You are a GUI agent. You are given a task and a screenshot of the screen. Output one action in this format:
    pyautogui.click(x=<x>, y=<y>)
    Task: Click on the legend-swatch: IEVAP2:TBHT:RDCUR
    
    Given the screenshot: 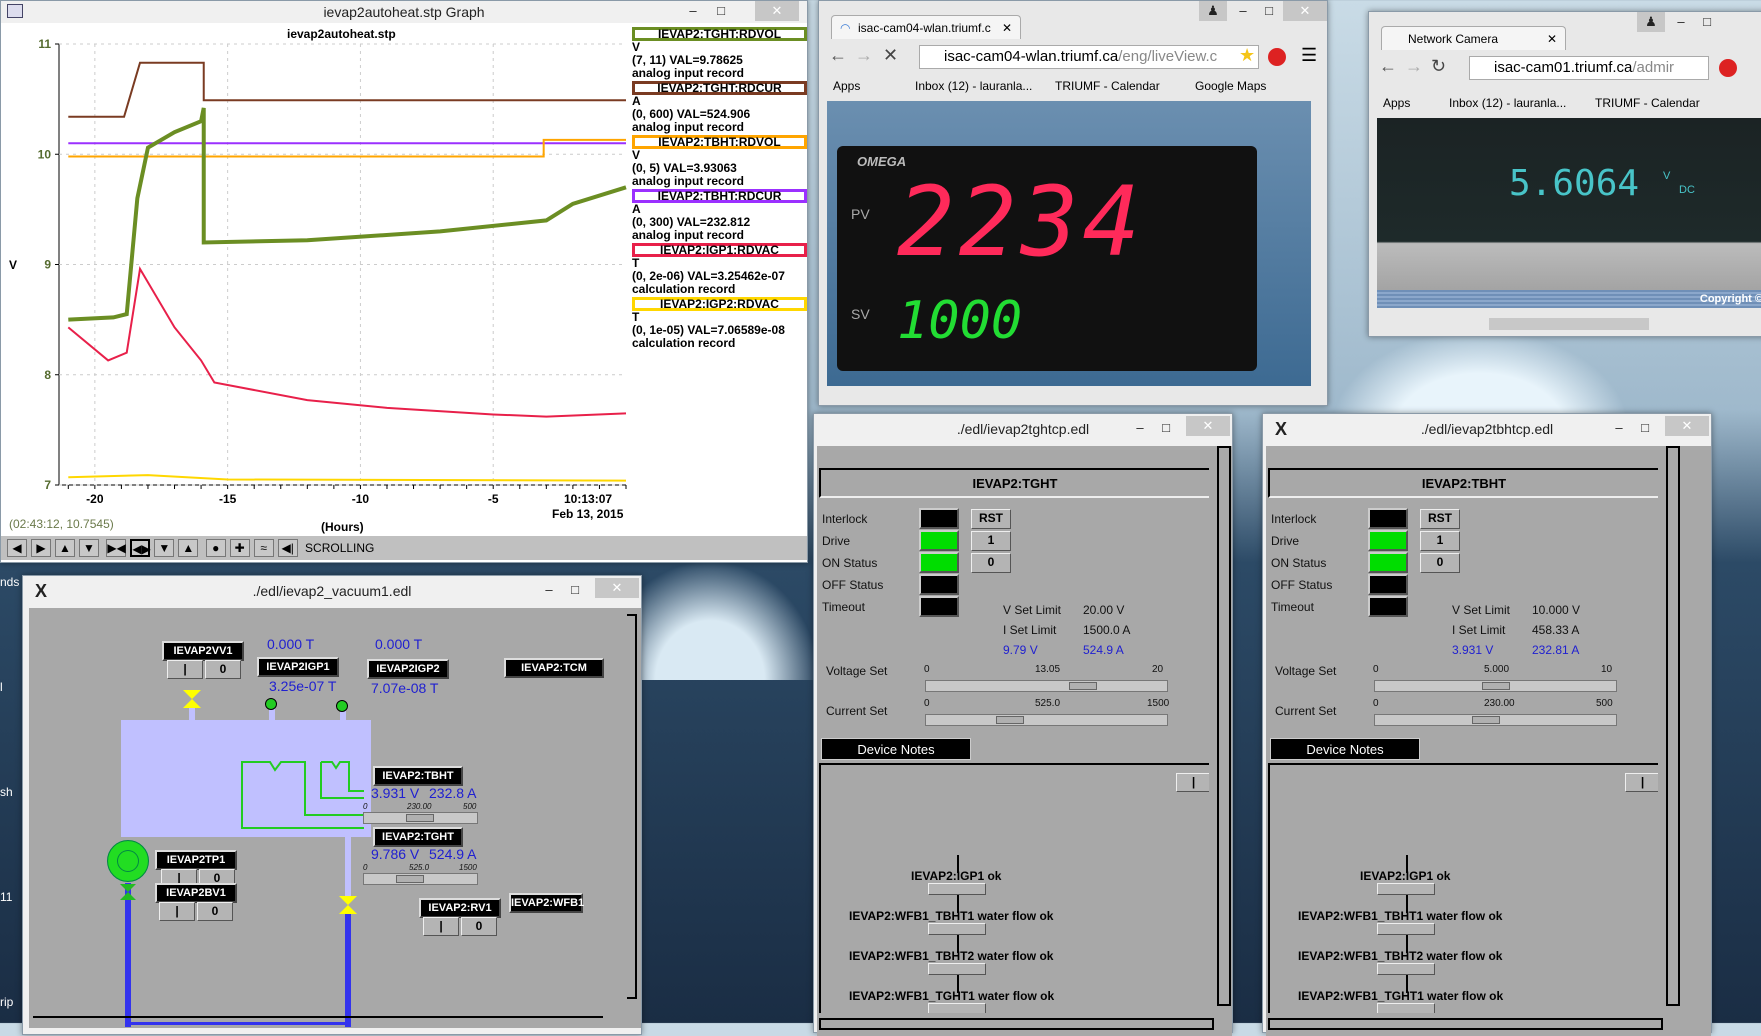 What is the action you would take?
    pyautogui.click(x=719, y=196)
    